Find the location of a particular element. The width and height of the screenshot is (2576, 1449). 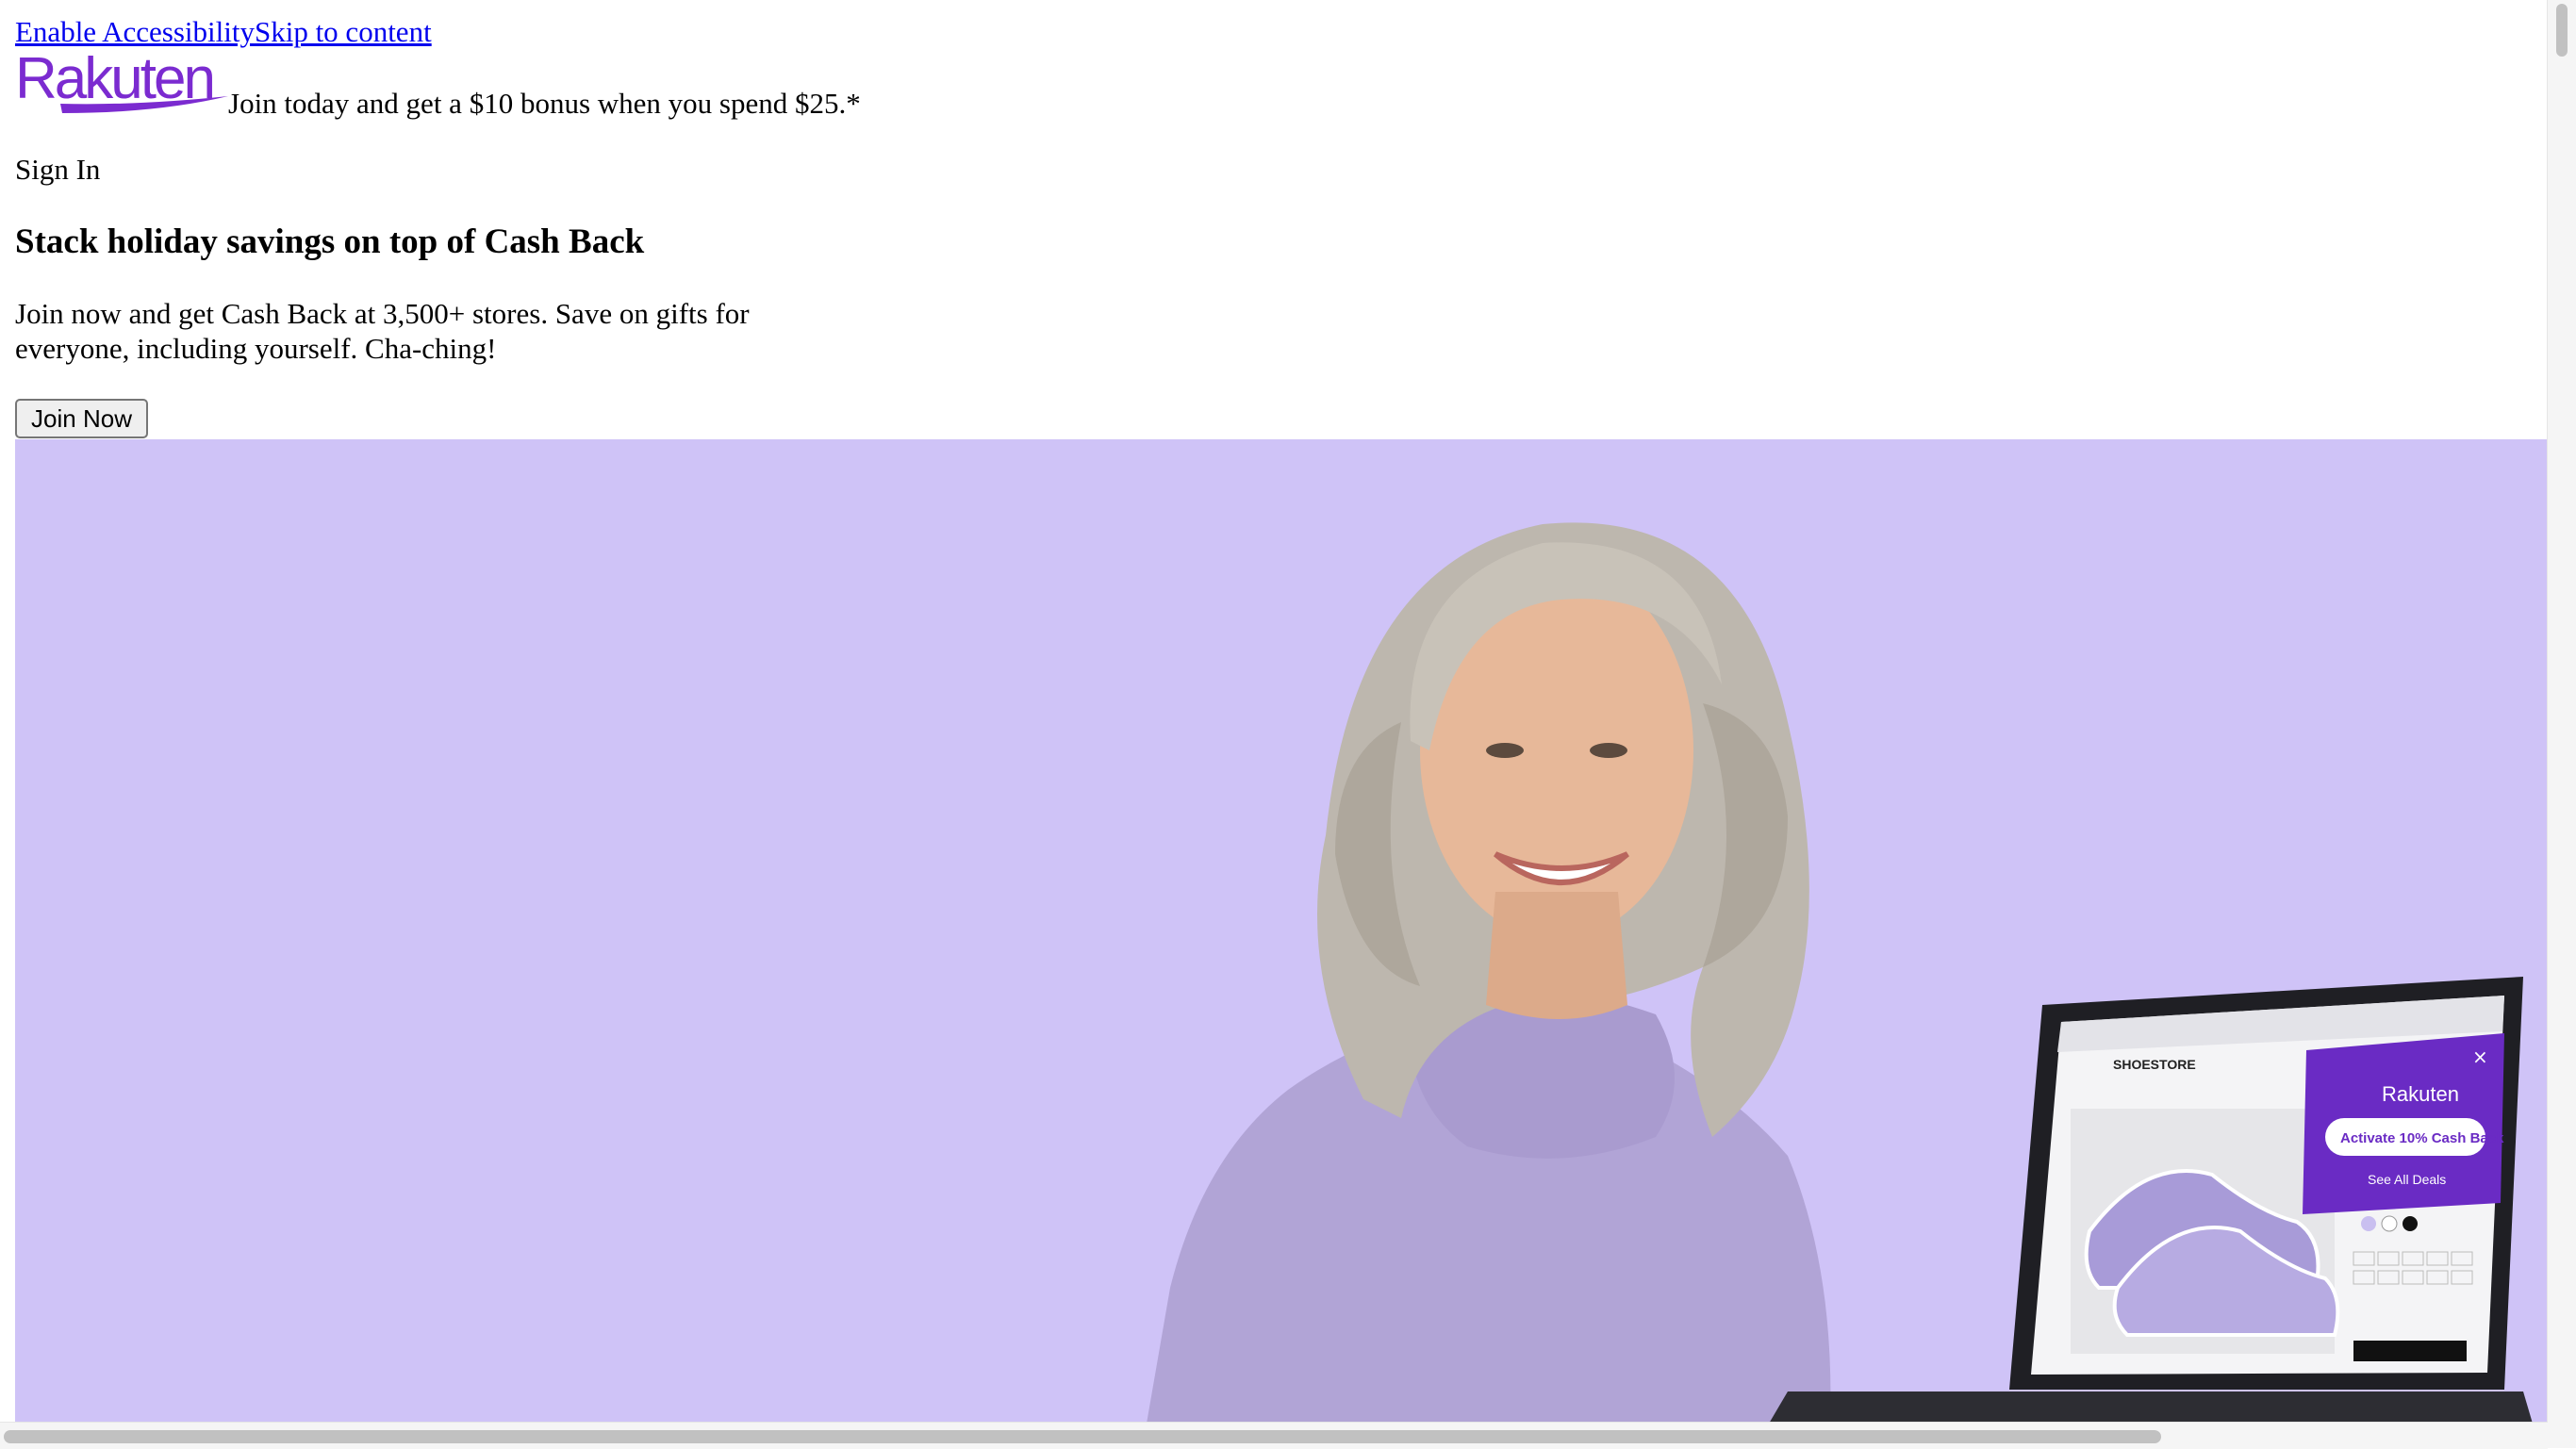

laptop-base is located at coordinates (2151, 1407).